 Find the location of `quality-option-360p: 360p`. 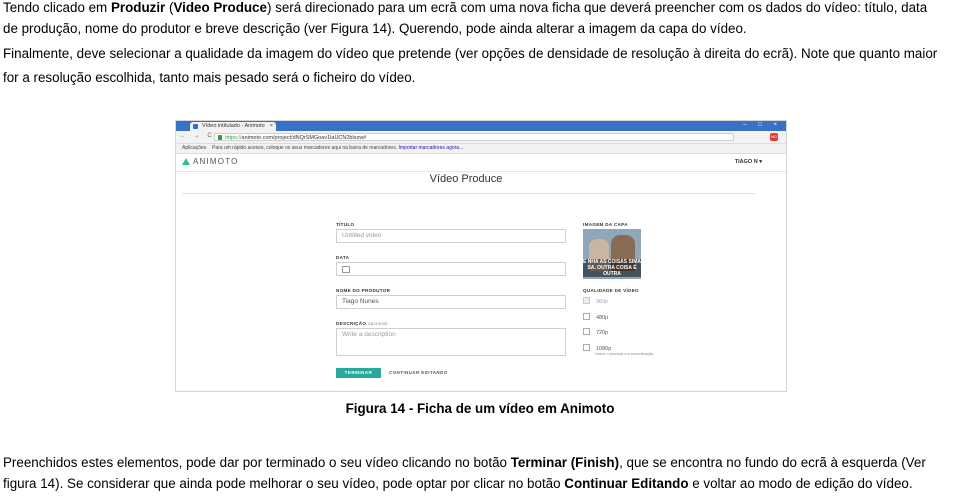

quality-option-360p: 360p is located at coordinates (595, 301).